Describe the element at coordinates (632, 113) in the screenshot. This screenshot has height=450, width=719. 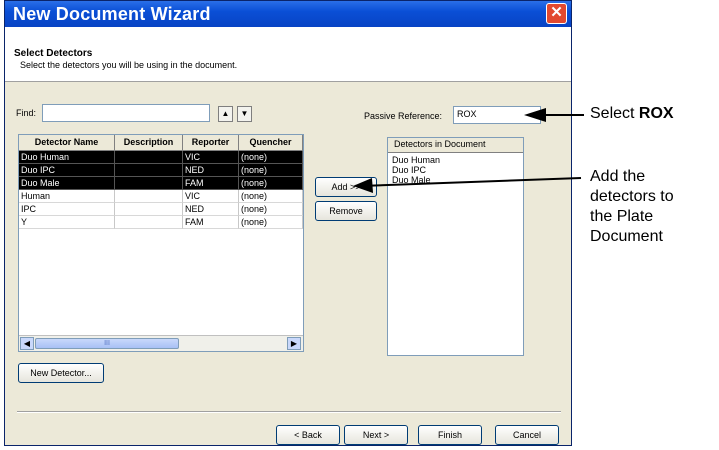
I see `callout-select-rox: Select ROX` at that location.